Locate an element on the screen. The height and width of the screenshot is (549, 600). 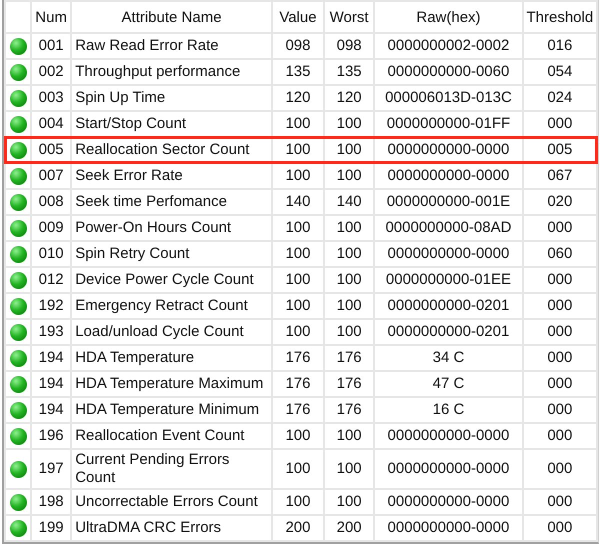
table-cell: HDA Temperature Minimum is located at coordinates (171, 410).